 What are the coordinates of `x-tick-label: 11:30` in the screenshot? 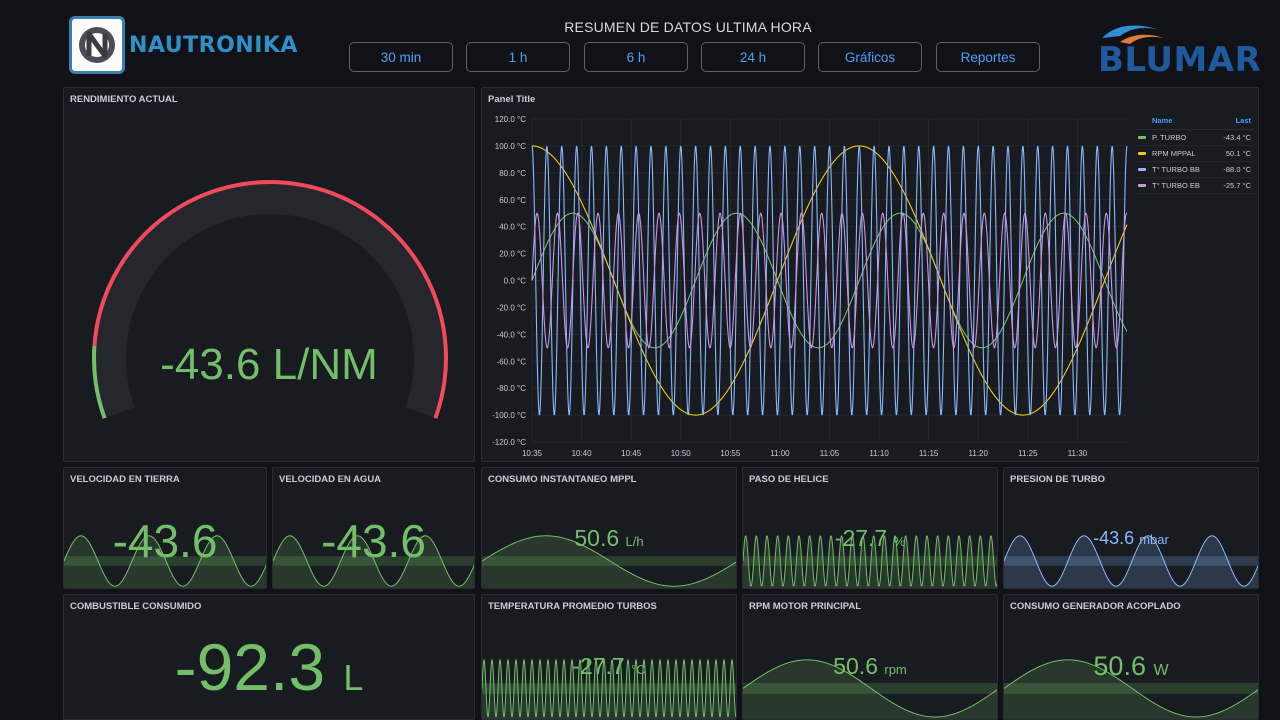 It's located at (1078, 453).